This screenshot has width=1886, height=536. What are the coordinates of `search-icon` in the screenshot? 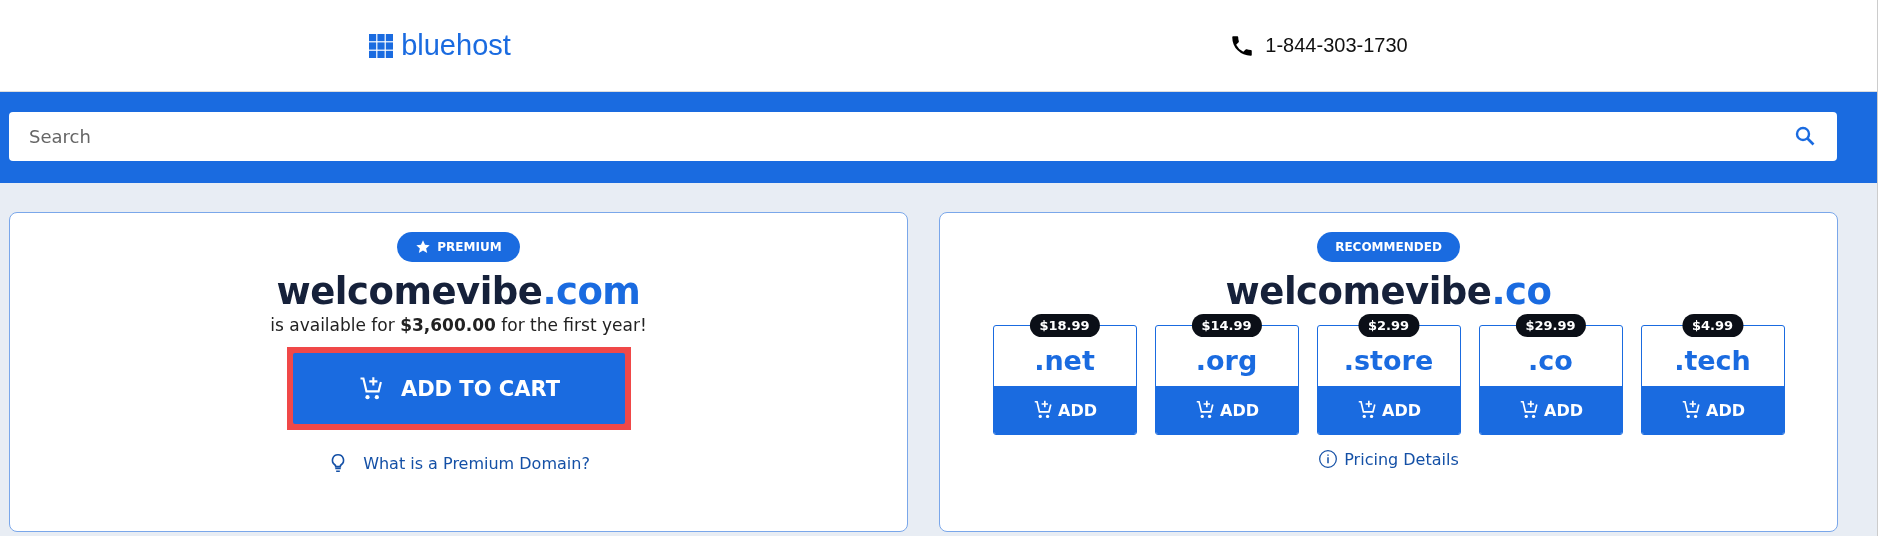 It's located at (1805, 136).